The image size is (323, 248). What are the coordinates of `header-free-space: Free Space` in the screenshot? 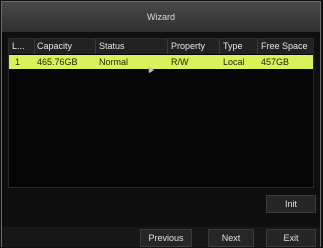 It's located at (284, 46).